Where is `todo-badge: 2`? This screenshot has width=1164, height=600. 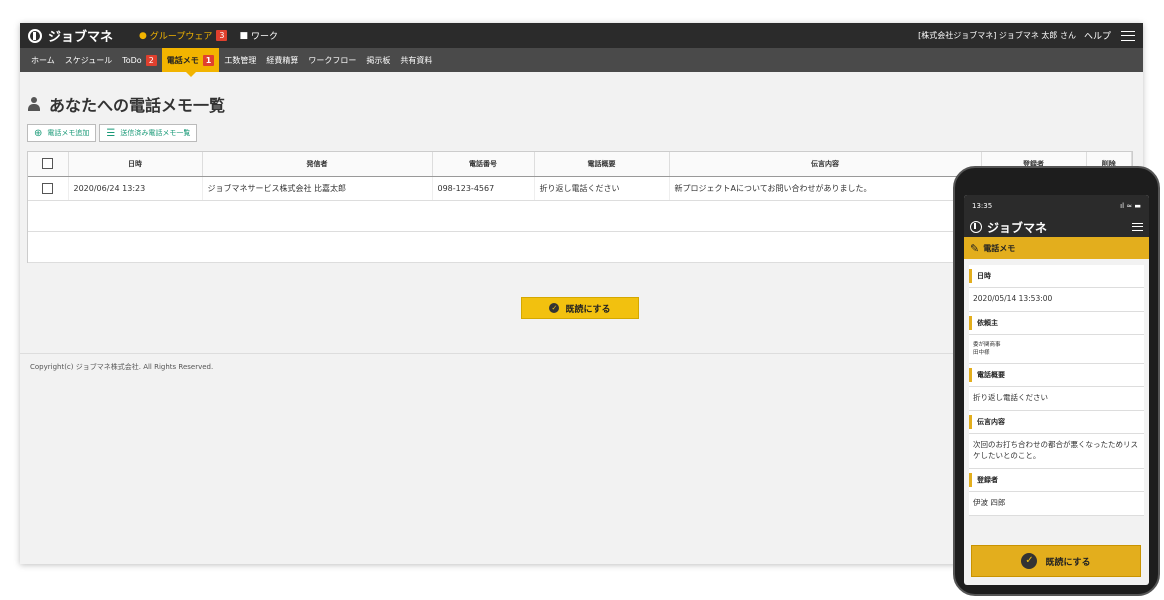 todo-badge: 2 is located at coordinates (151, 60).